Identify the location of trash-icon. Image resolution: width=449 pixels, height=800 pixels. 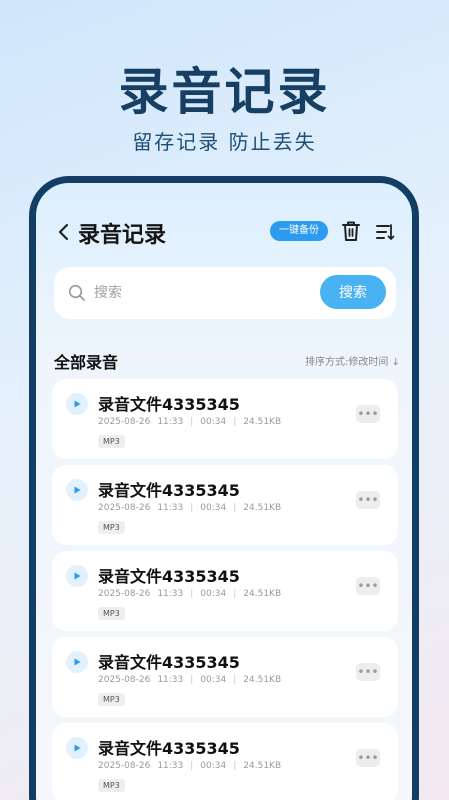
(351, 231).